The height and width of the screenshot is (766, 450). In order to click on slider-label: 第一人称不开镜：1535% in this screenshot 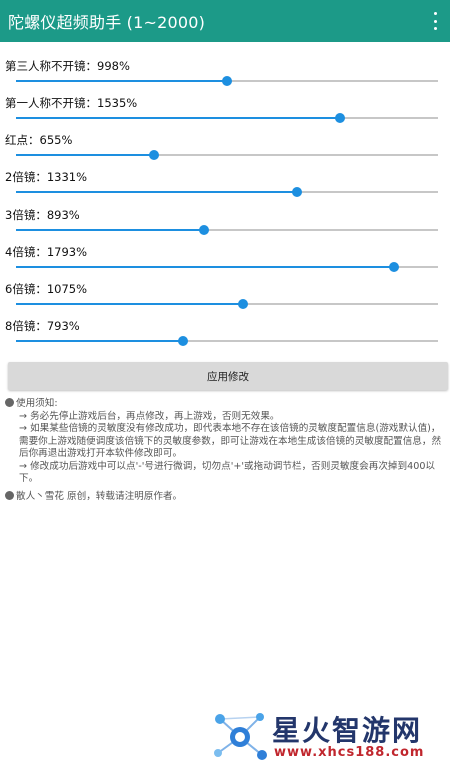, I will do `click(71, 103)`.